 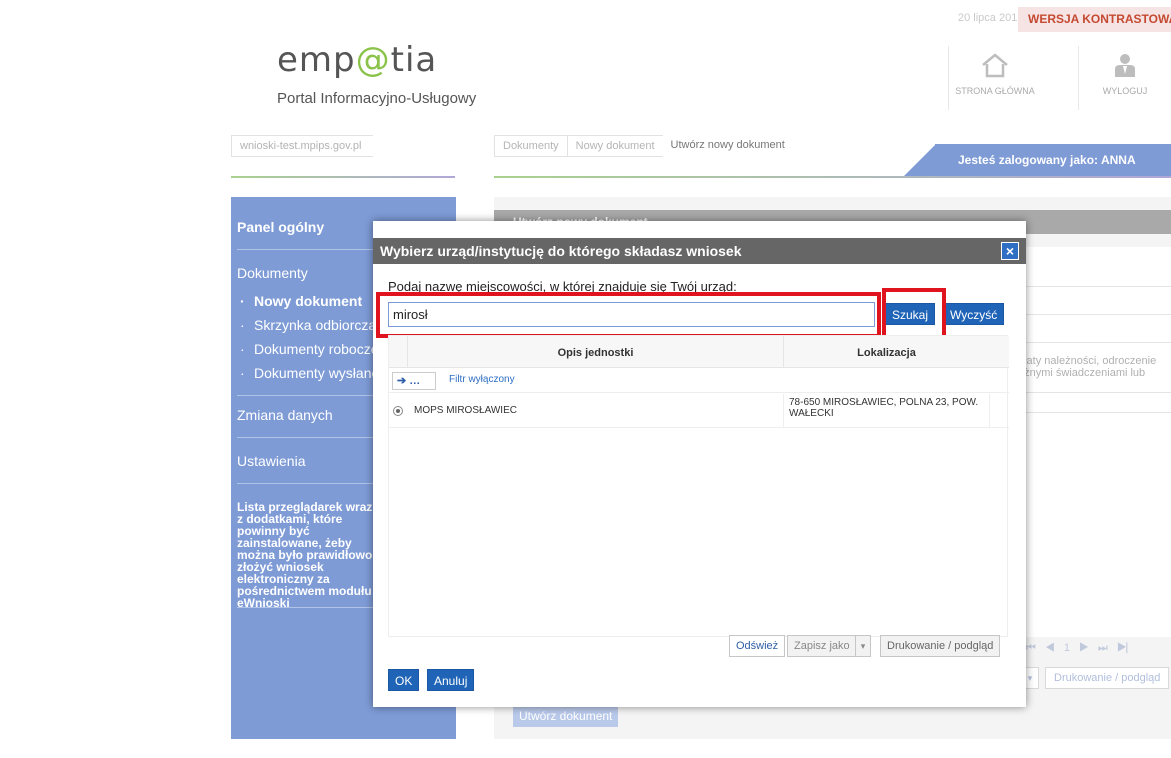 I want to click on user-icon, so click(x=1125, y=65).